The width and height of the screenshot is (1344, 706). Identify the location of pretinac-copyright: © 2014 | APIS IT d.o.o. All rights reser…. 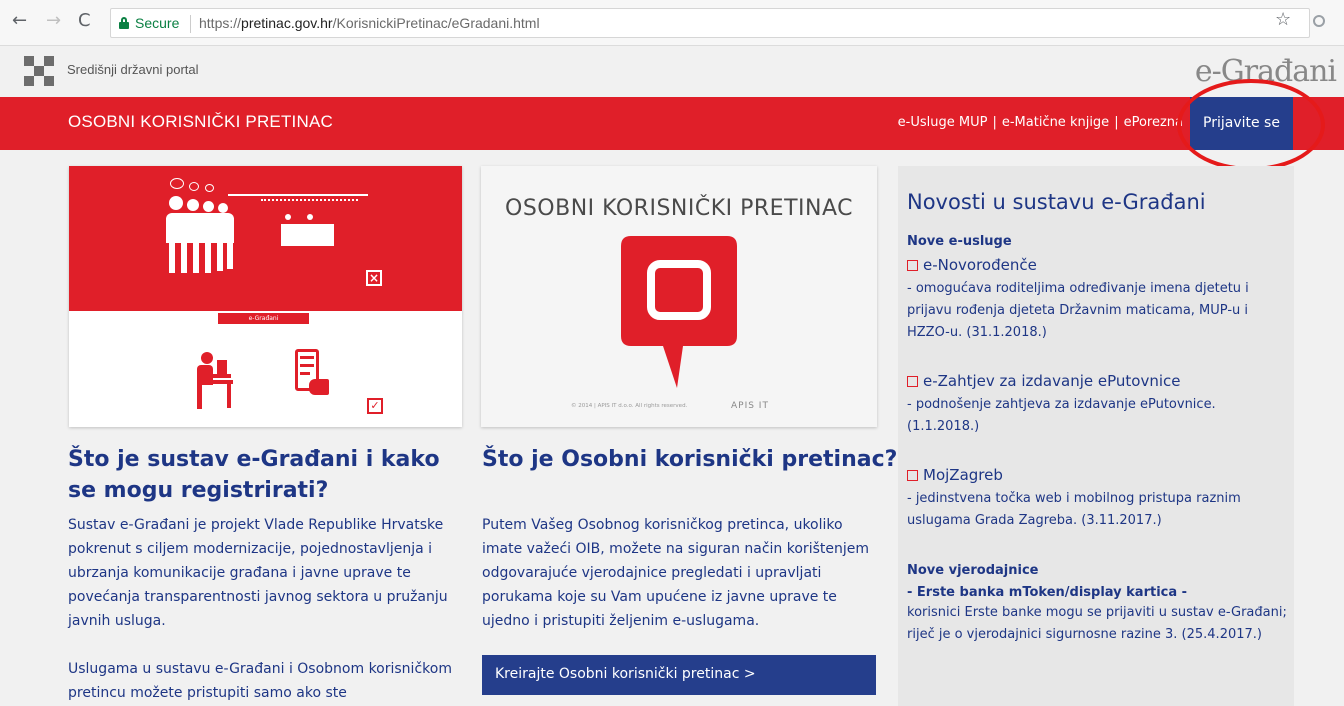
(629, 406).